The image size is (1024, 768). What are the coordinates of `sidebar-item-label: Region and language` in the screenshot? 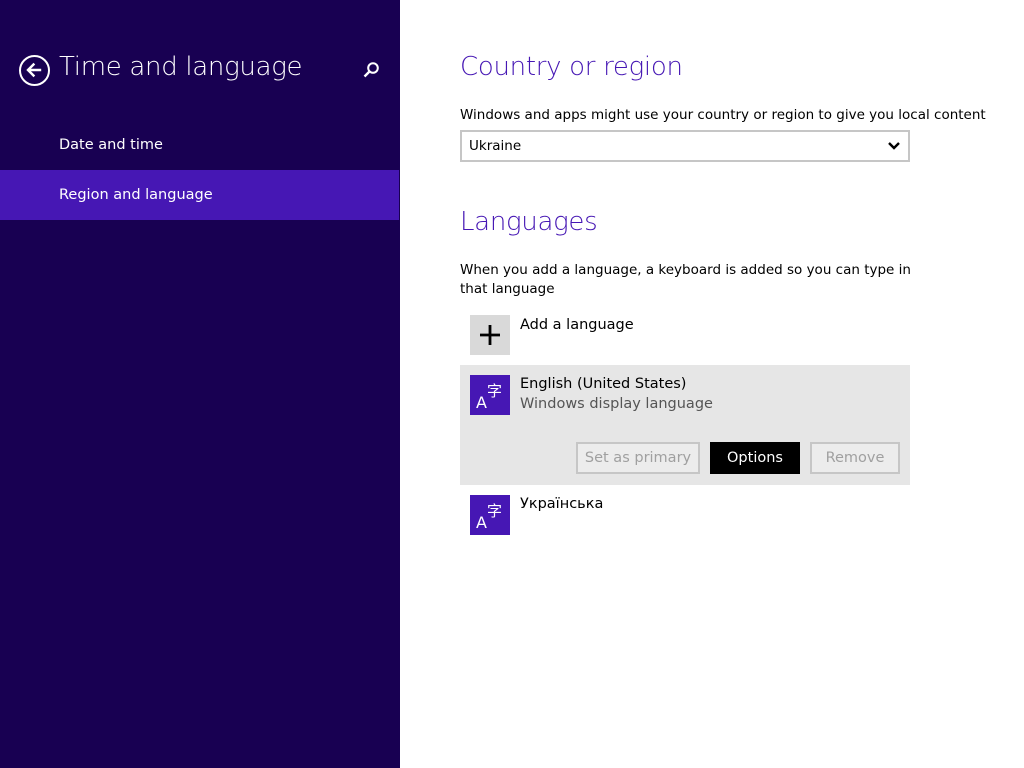 It's located at (136, 195).